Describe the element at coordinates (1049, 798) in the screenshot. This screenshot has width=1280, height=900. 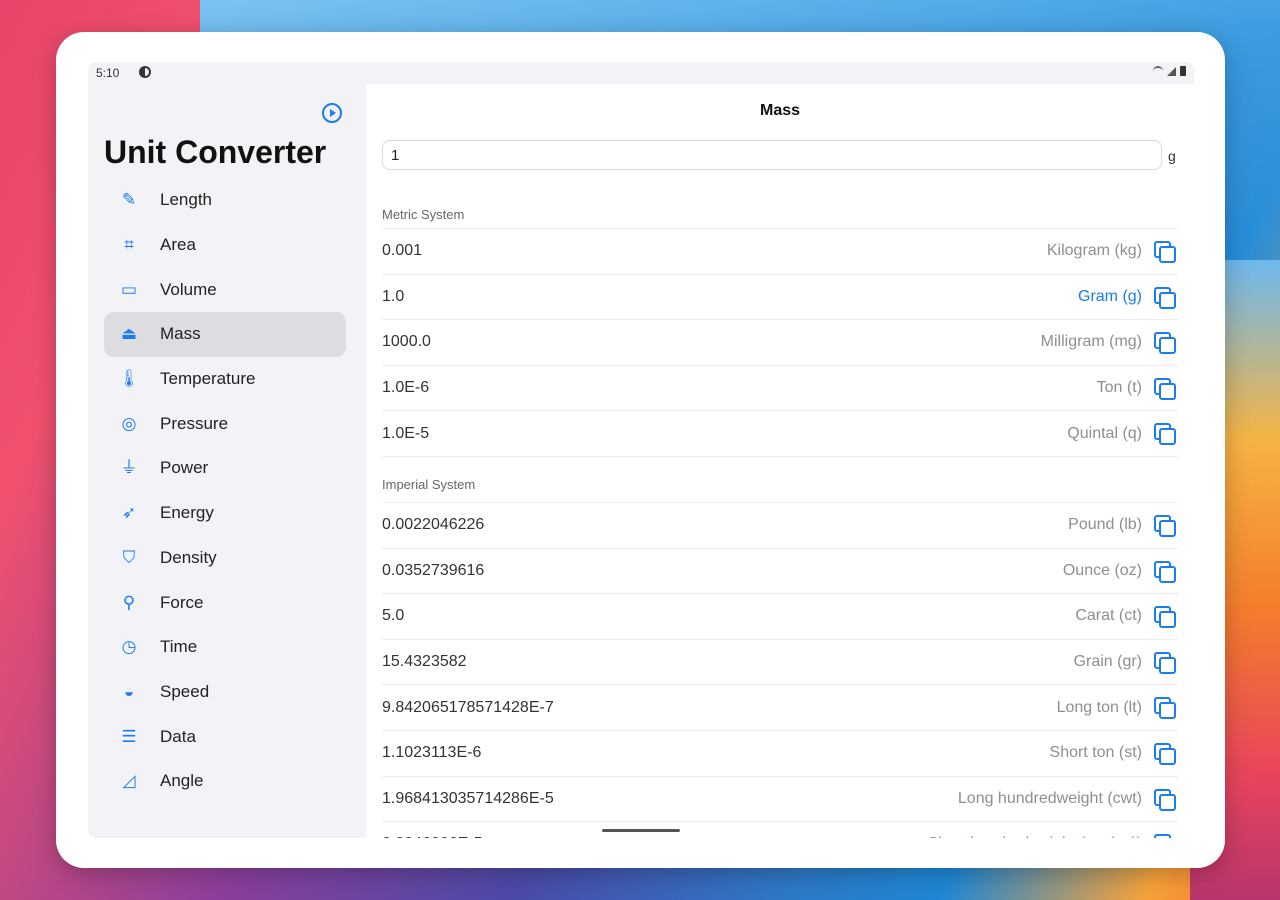
I see `unit-label: Long hundredweight (cwt)` at that location.